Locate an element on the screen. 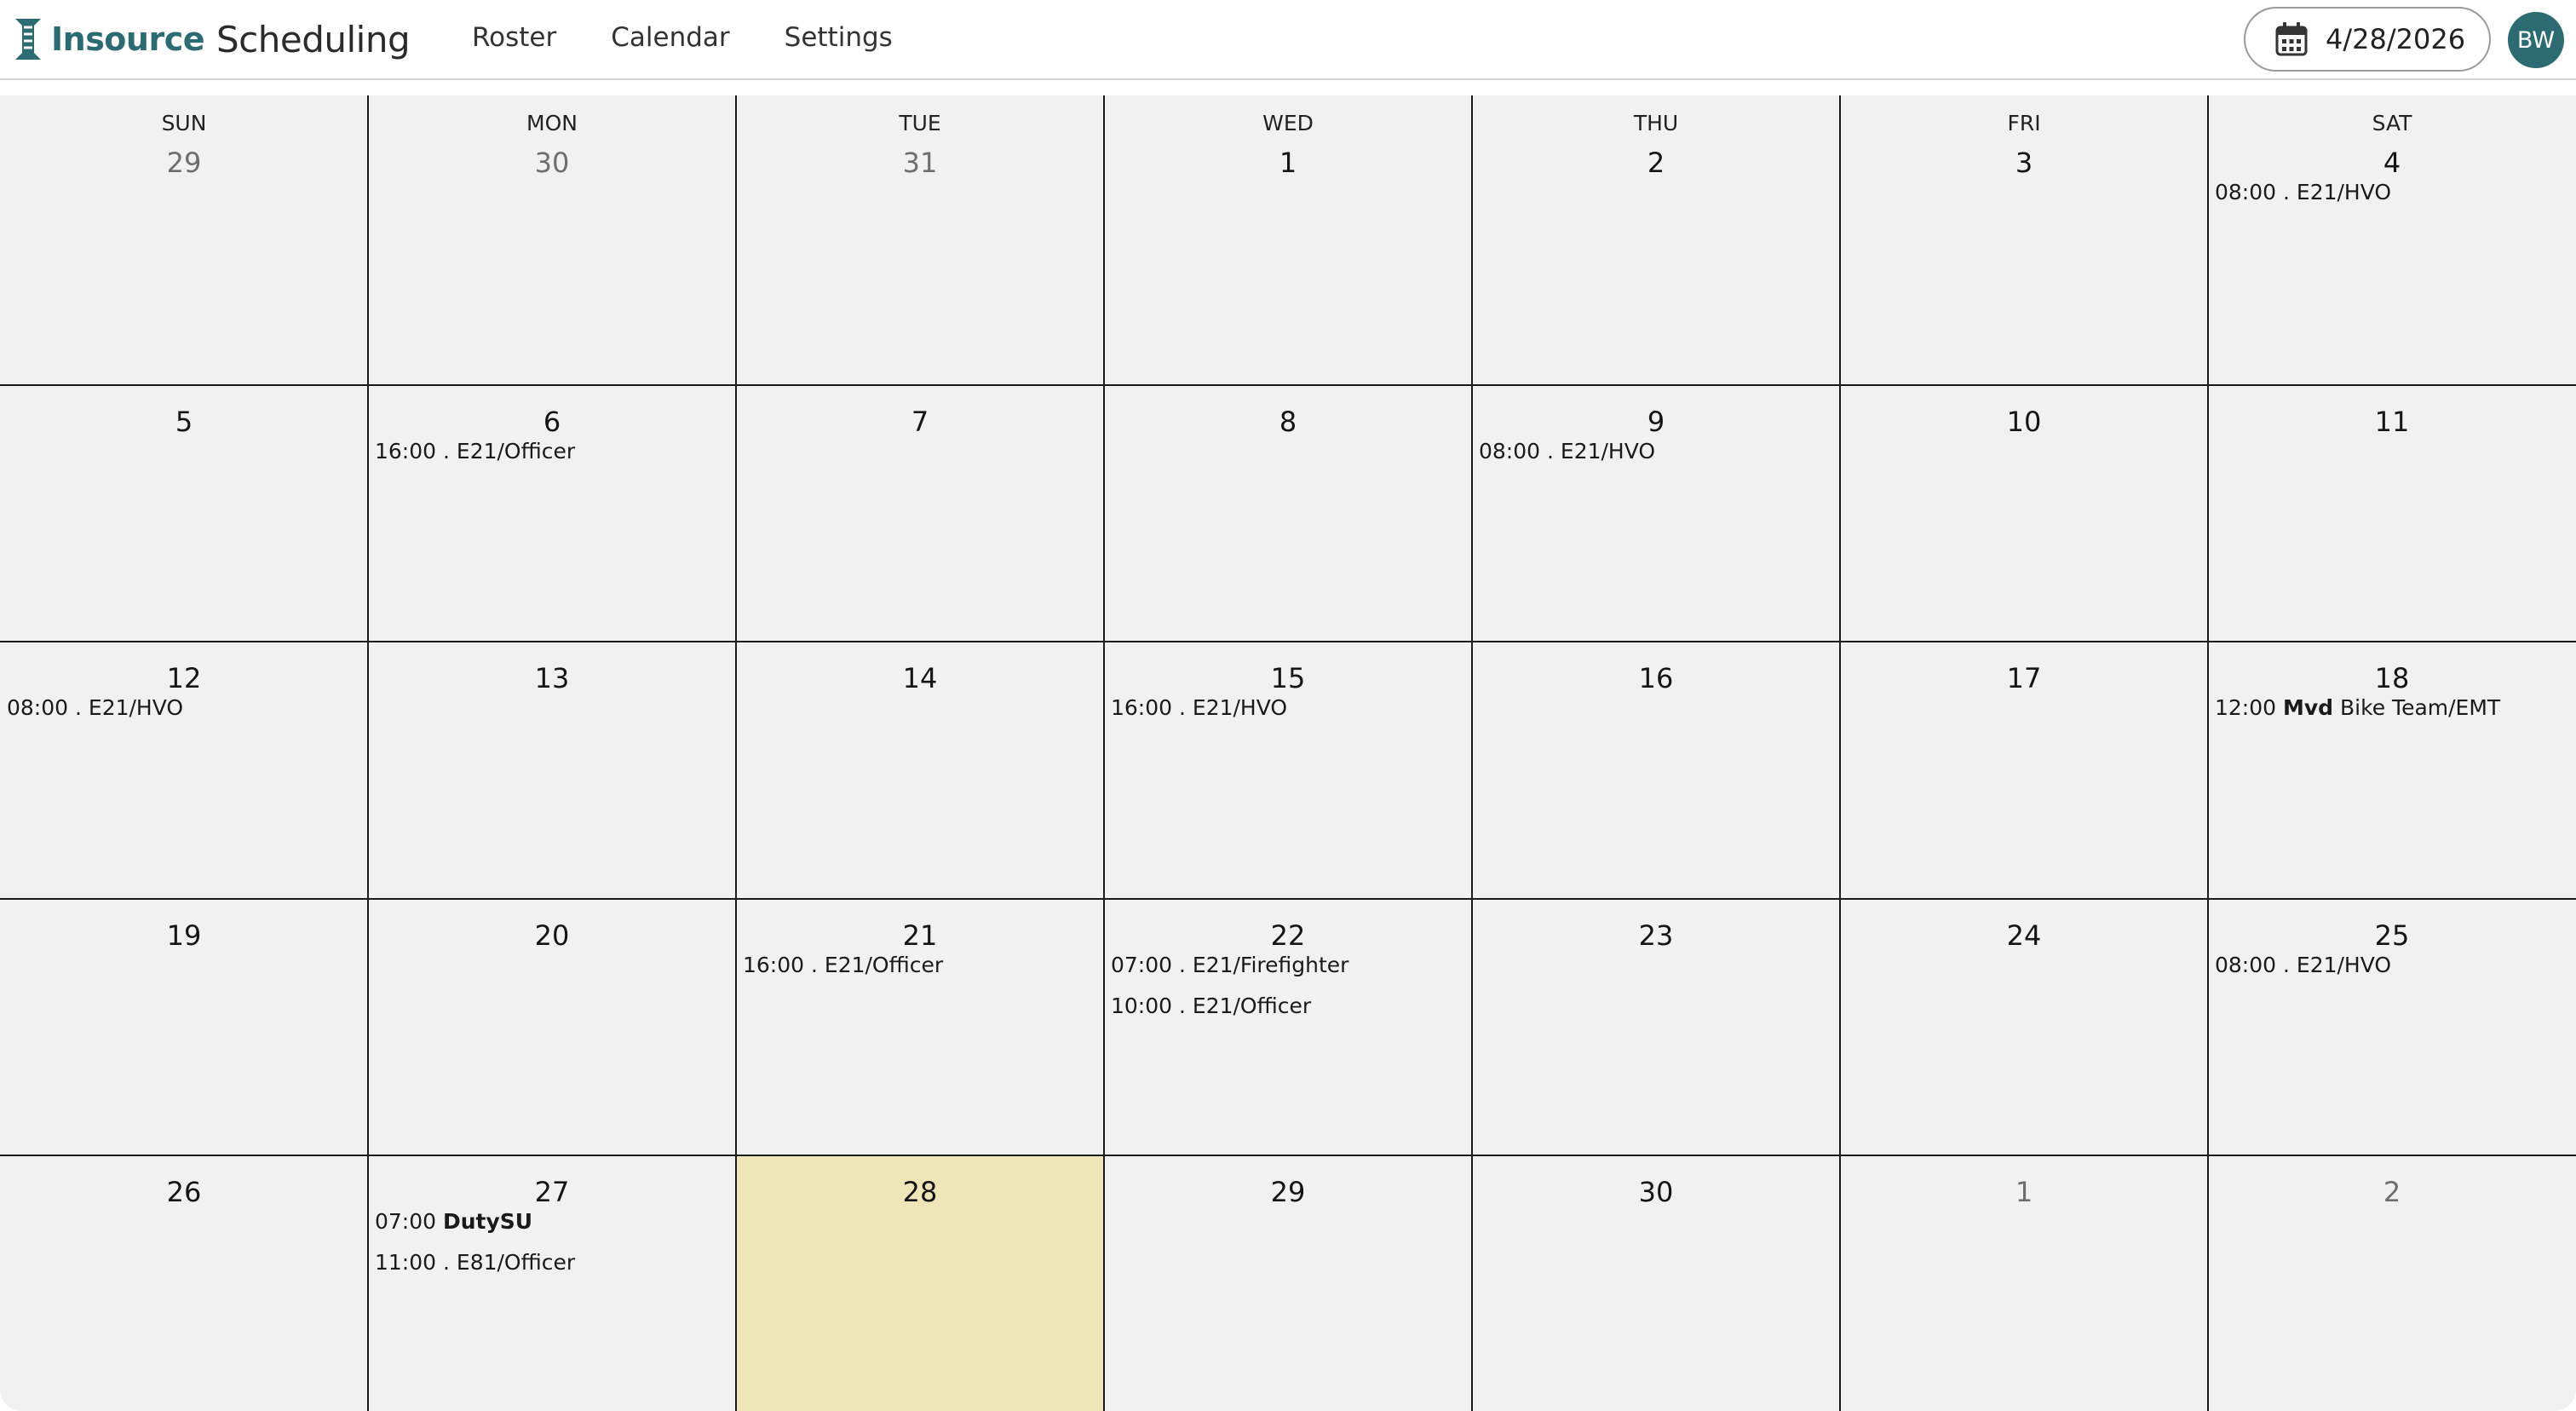 The height and width of the screenshot is (1411, 2576). calendar-day: 13 is located at coordinates (552, 770).